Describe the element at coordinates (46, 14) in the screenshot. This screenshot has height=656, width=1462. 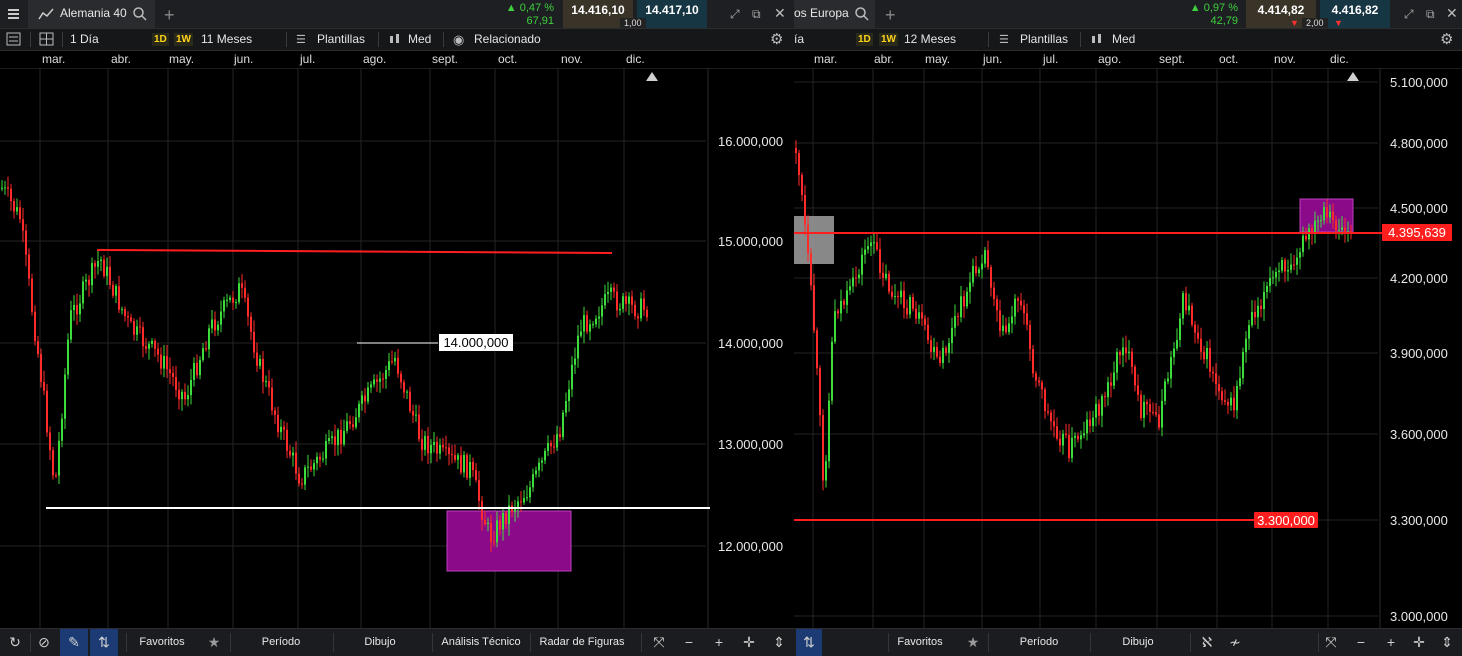
I see `chart-line-icon` at that location.